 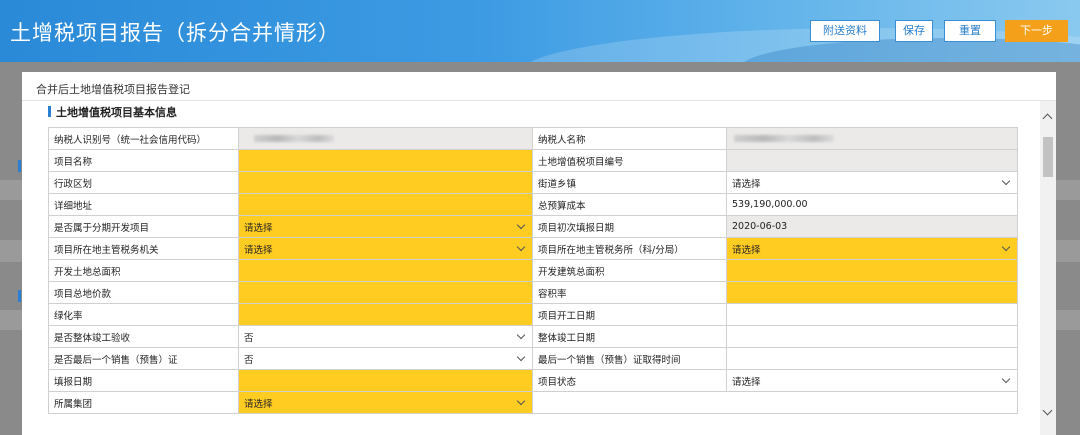 I want to click on form-row: 开发土地总面积 开发建筑总面积, so click(x=533, y=270).